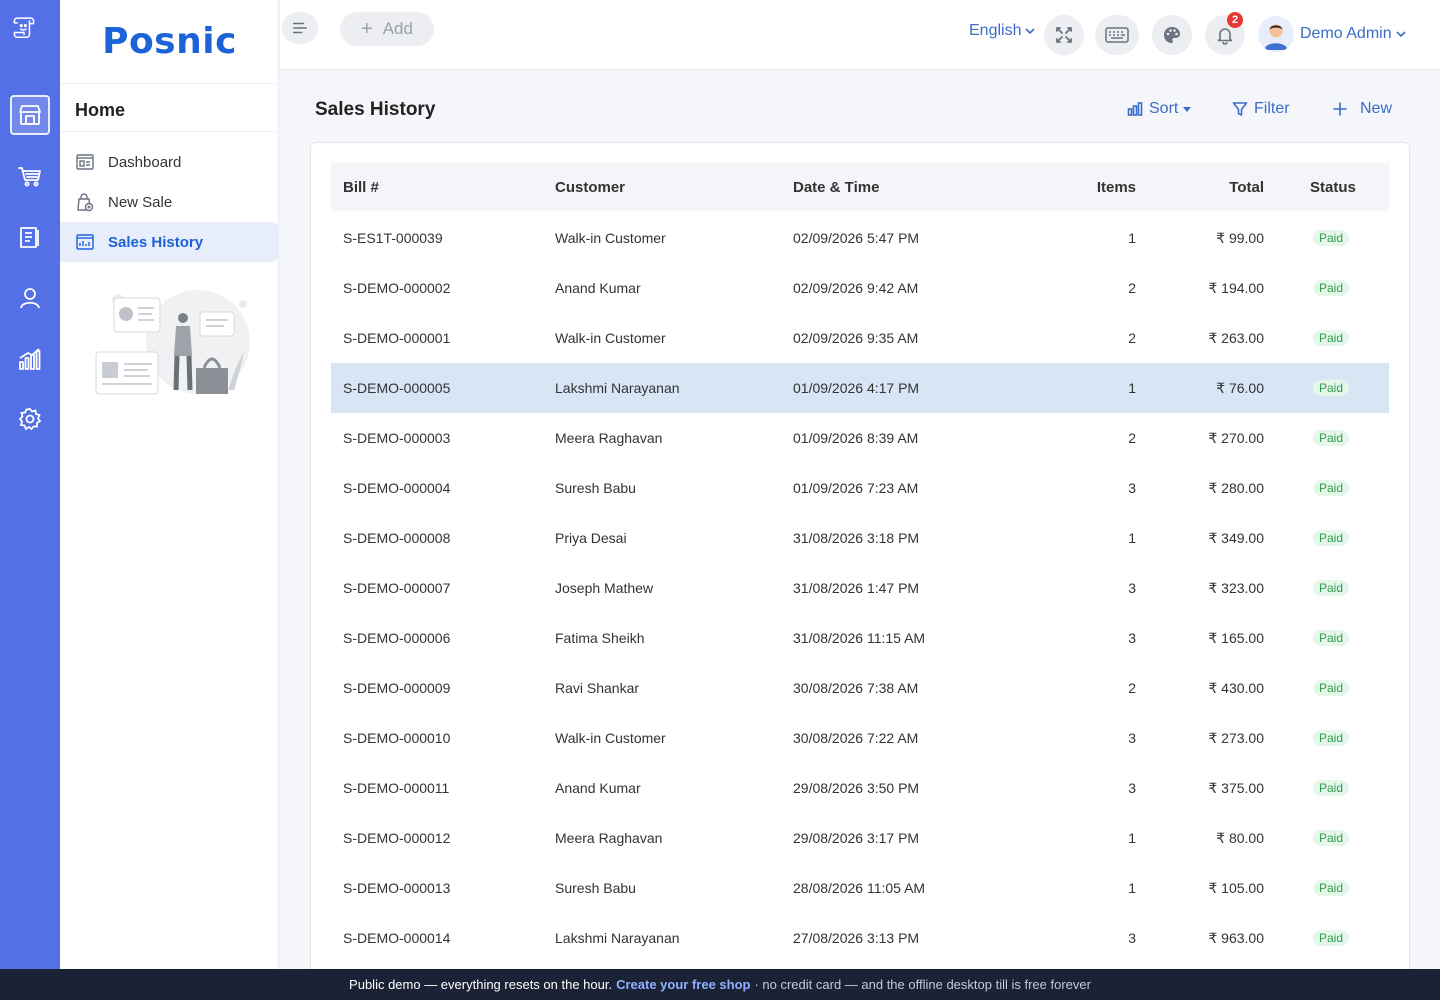  I want to click on language-selector: English, so click(1002, 31).